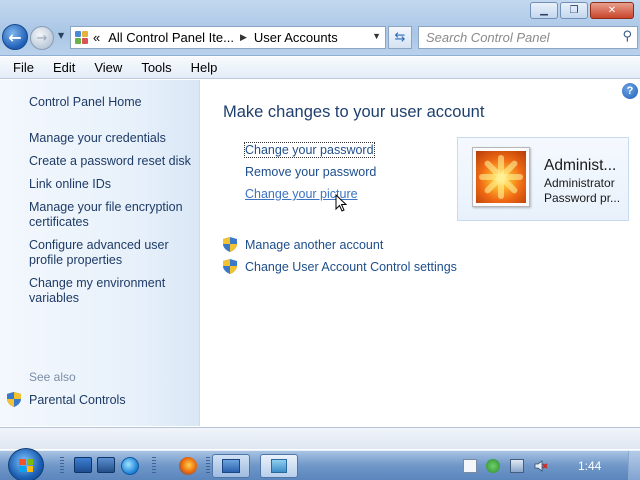 The height and width of the screenshot is (480, 640). What do you see at coordinates (493, 466) in the screenshot?
I see `security-tray-icon` at bounding box center [493, 466].